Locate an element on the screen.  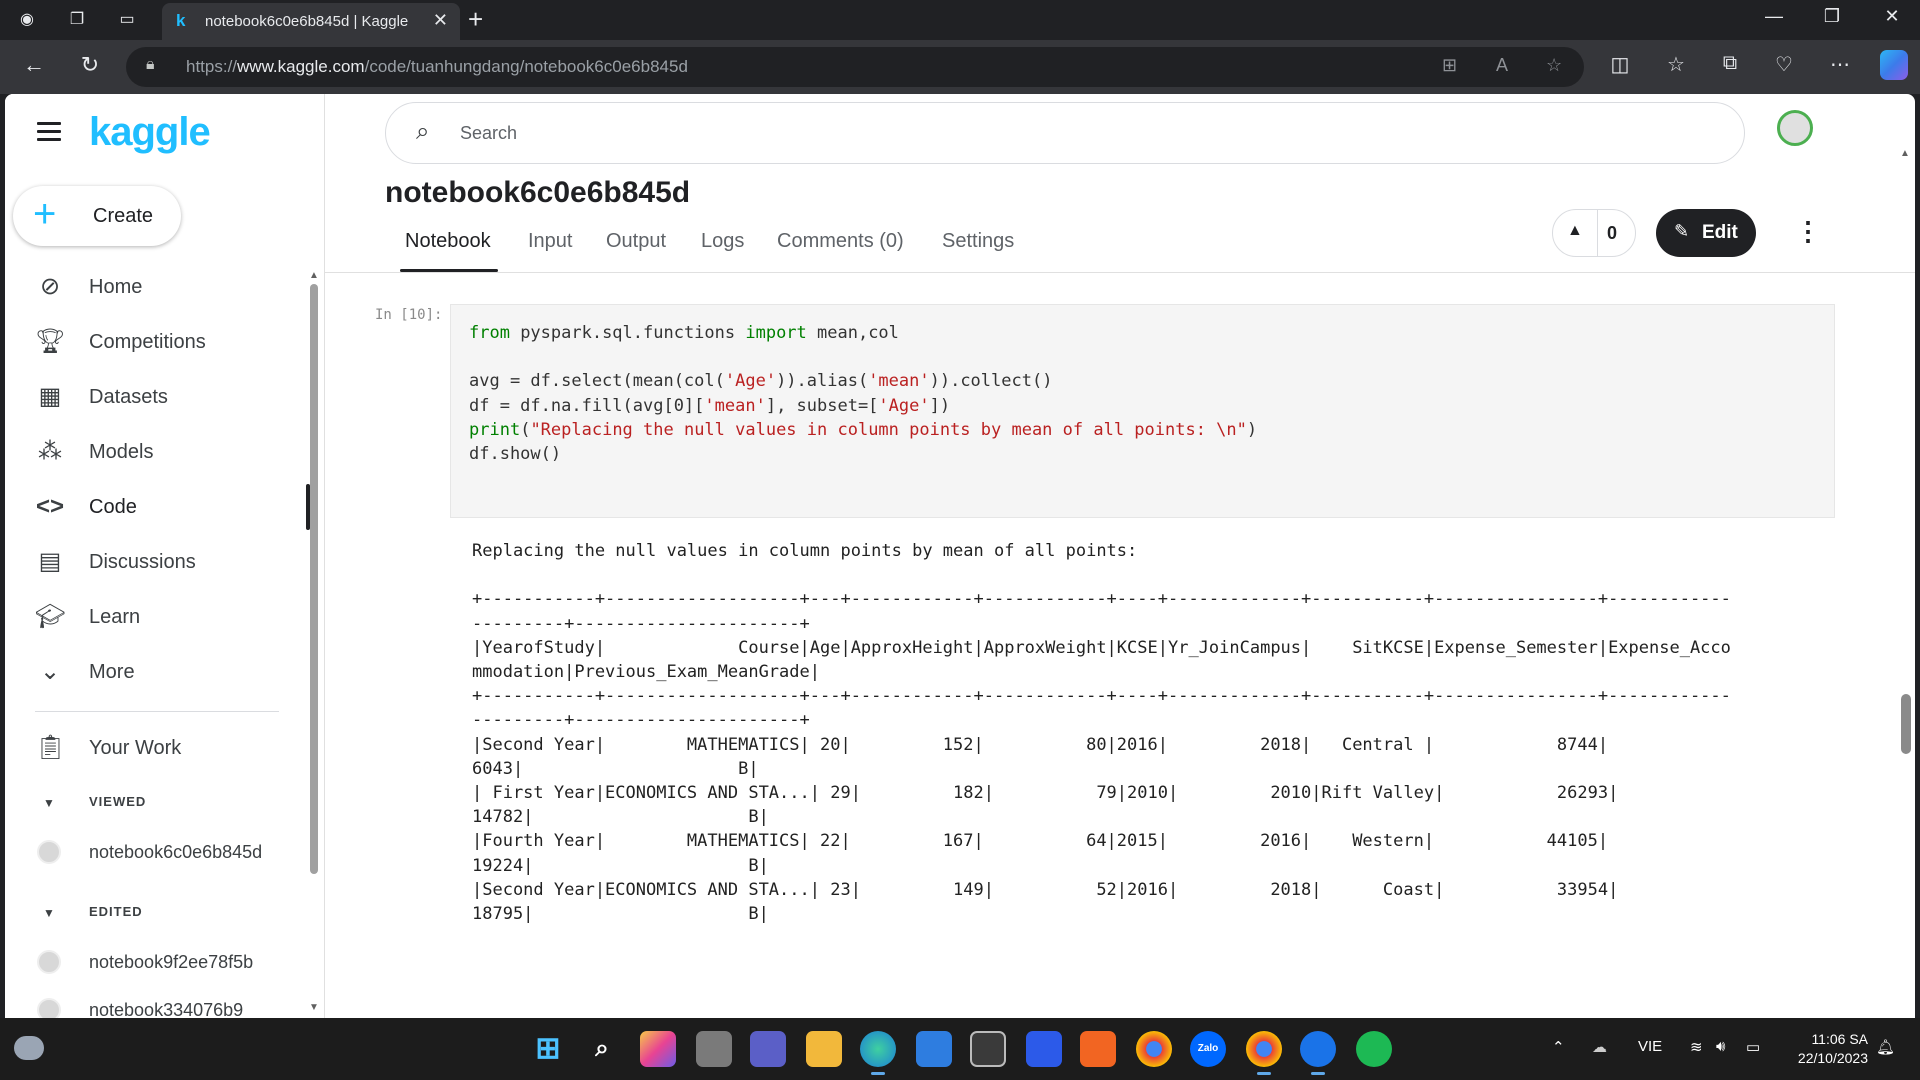
sidebar-item-home: ⊘ Home is located at coordinates (157, 287).